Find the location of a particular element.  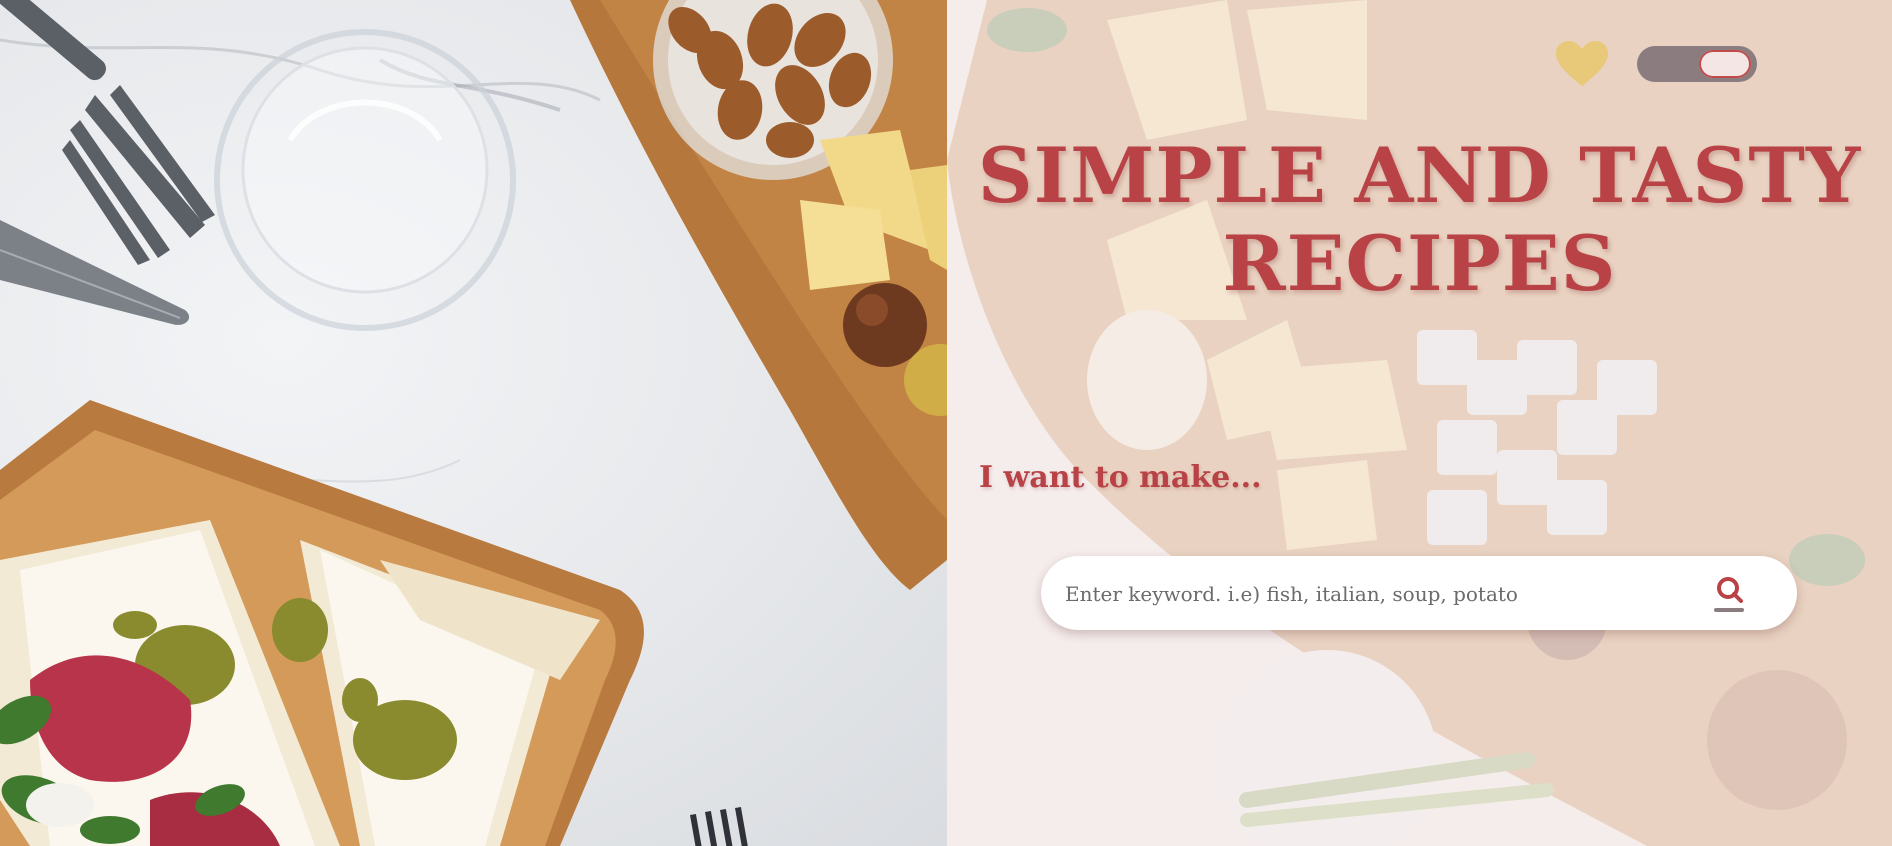

search-bar is located at coordinates (1419, 593).